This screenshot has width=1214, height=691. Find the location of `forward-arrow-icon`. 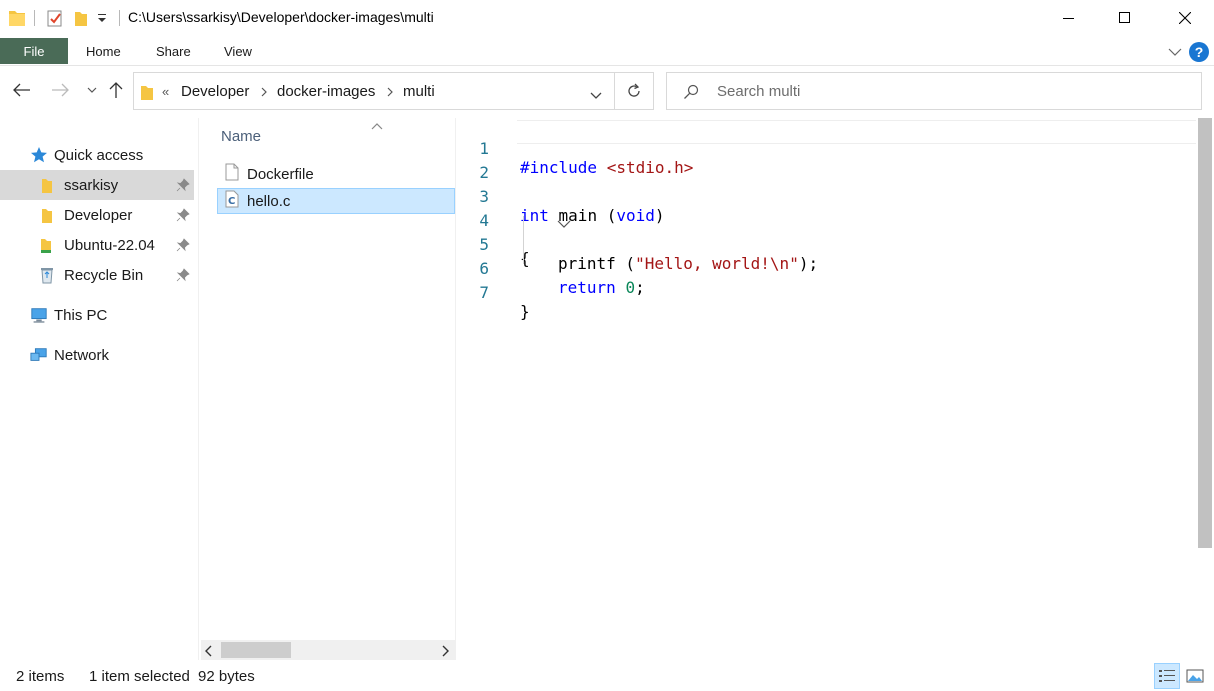

forward-arrow-icon is located at coordinates (60, 90).